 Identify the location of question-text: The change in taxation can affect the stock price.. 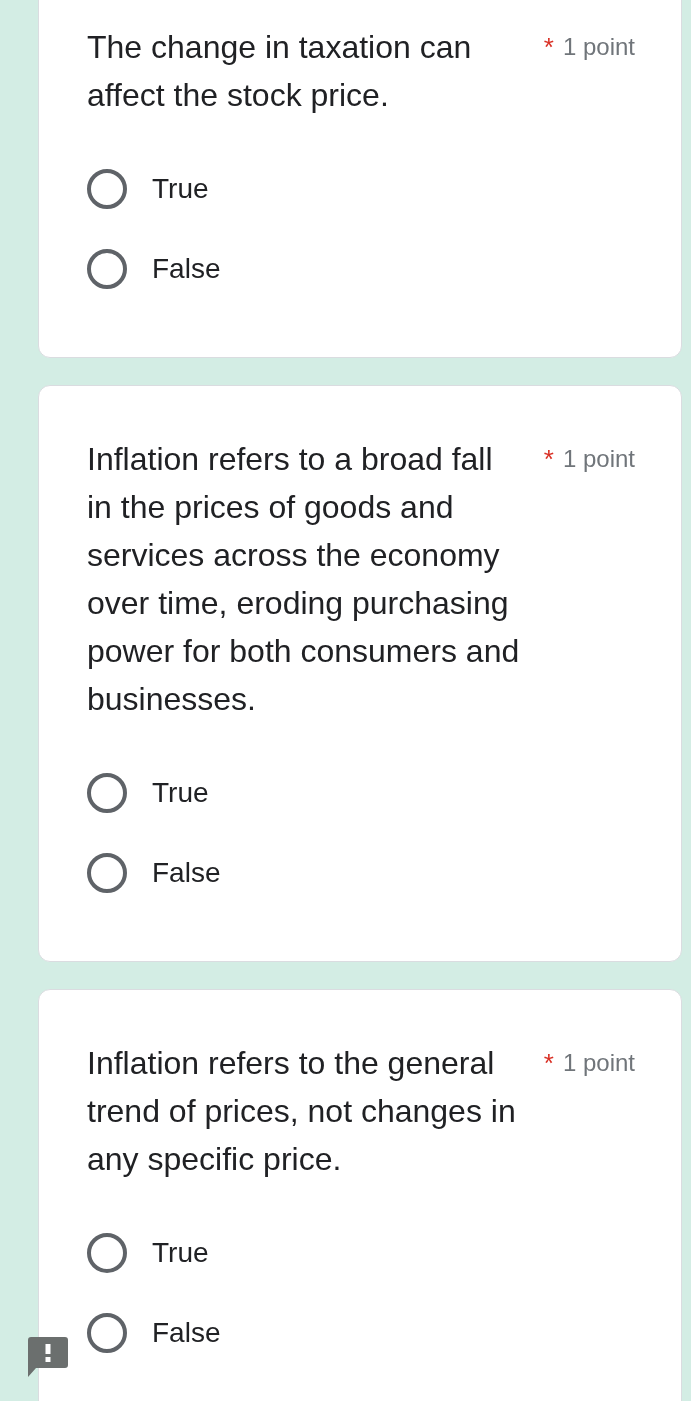
(280, 71).